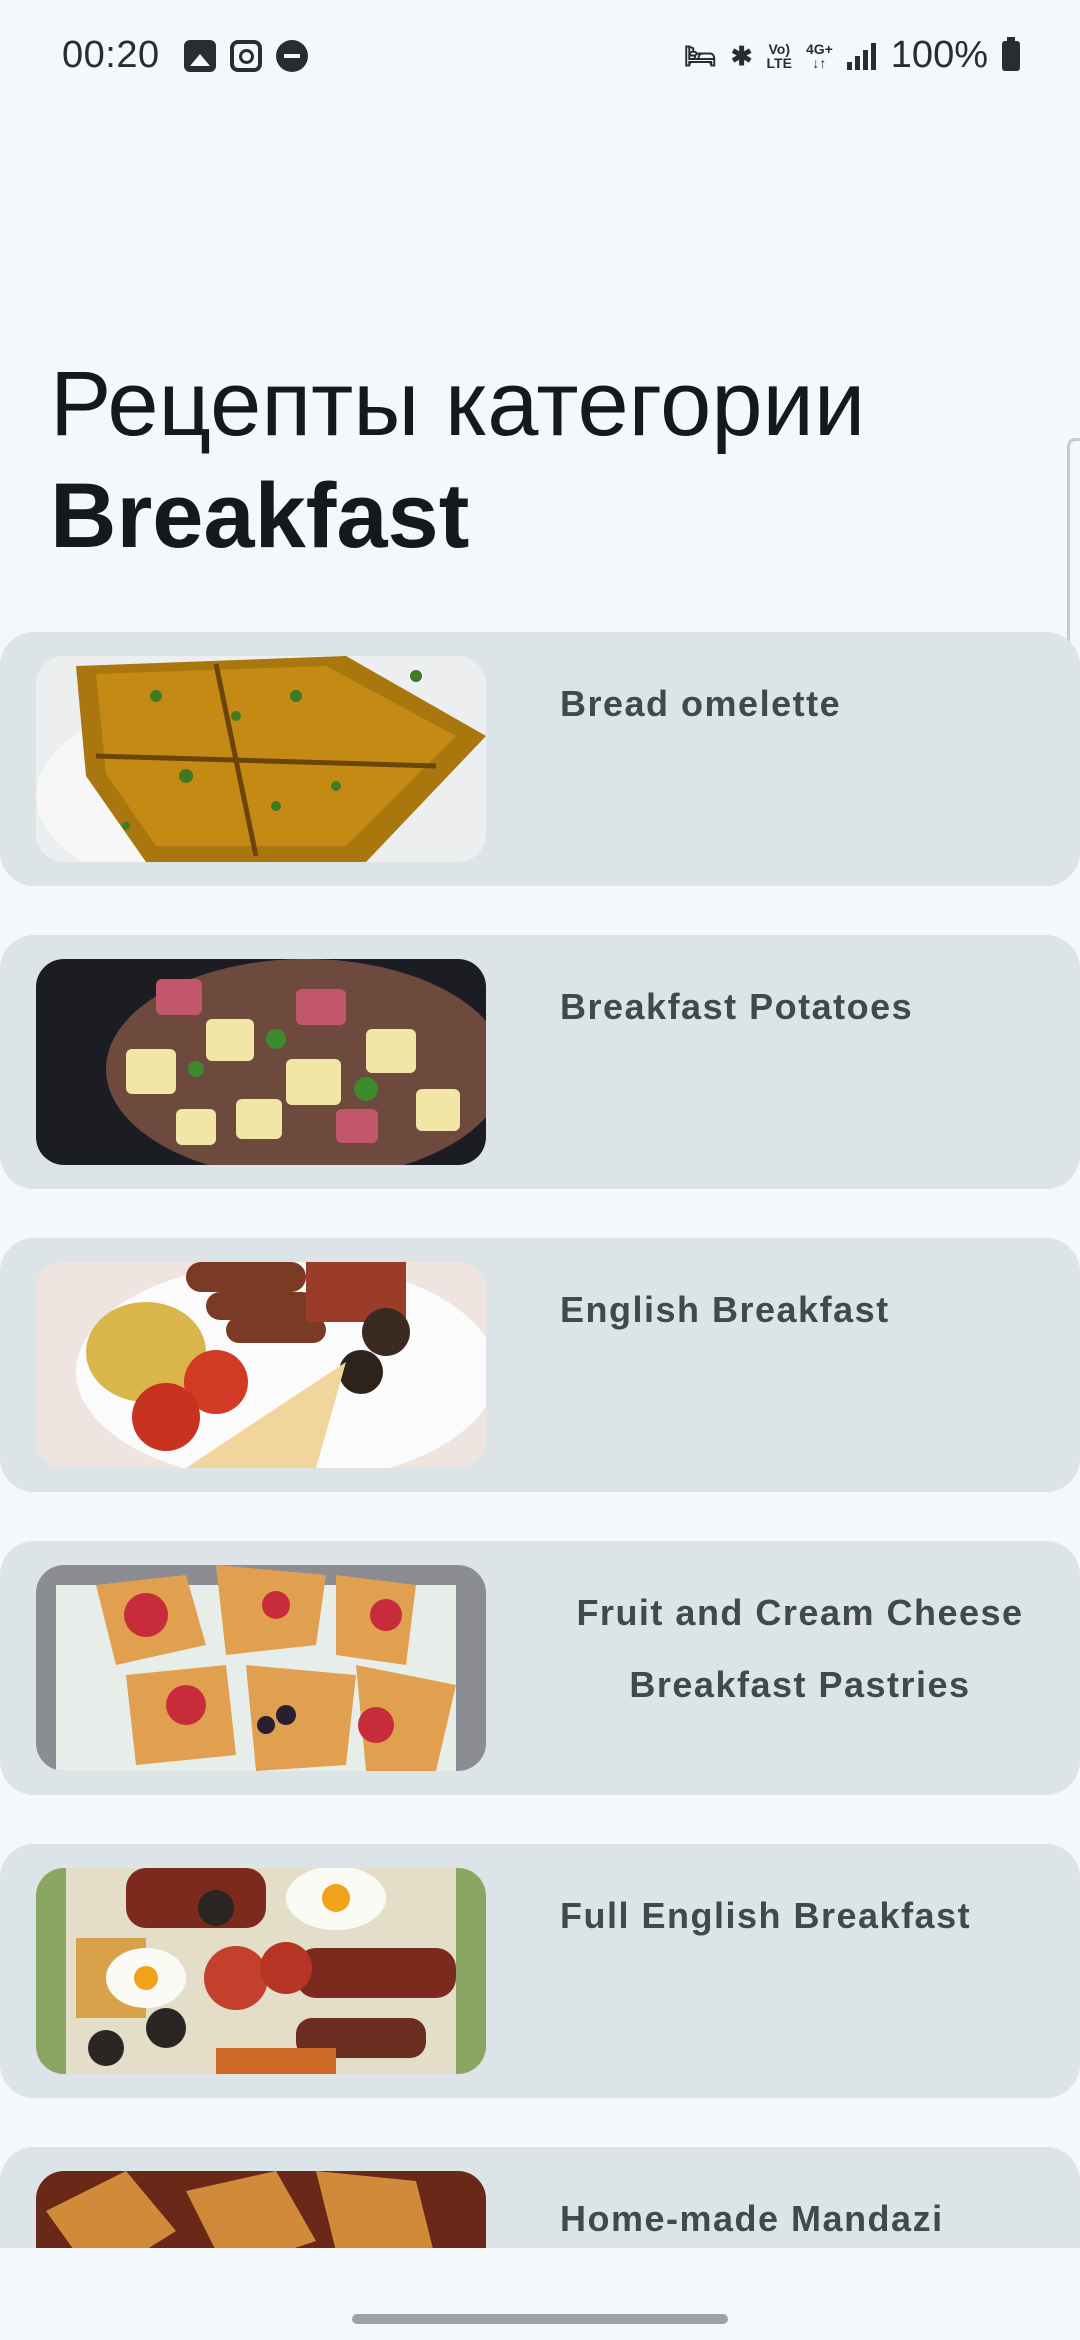 This screenshot has height=2340, width=1080. Describe the element at coordinates (540, 2294) in the screenshot. I see `navigation-bar` at that location.